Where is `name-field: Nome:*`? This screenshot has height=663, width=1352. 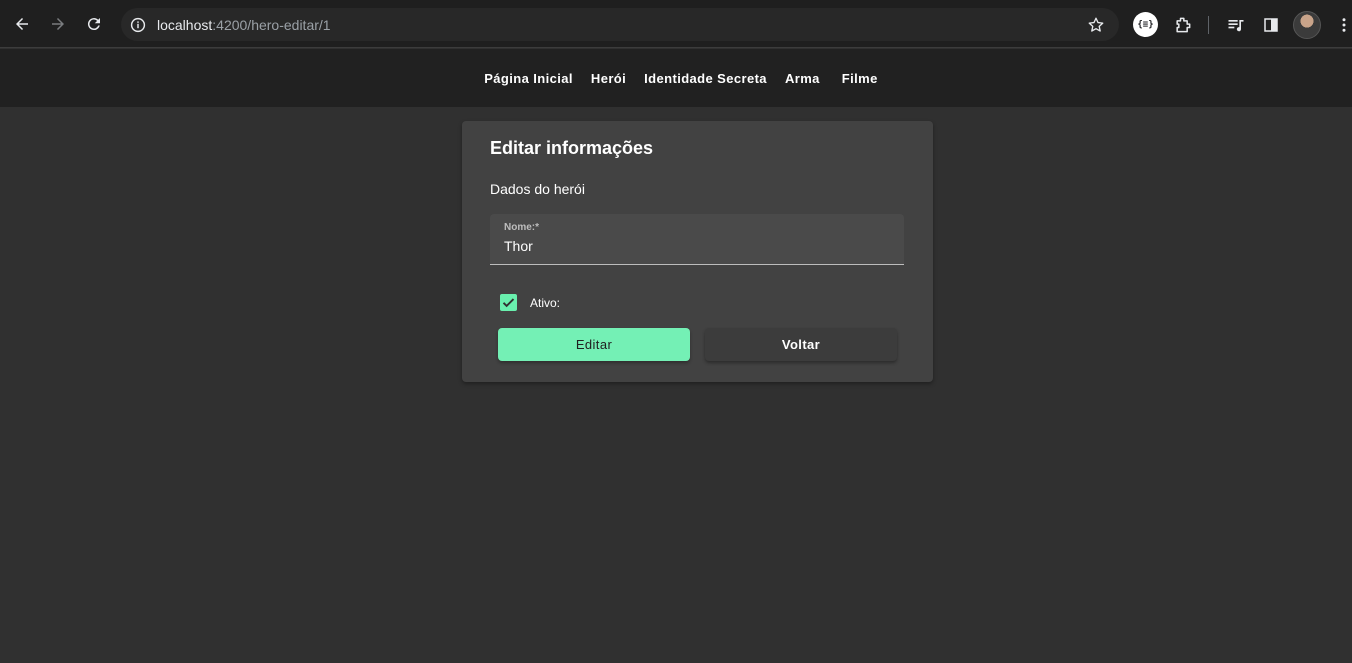 name-field: Nome:* is located at coordinates (697, 239).